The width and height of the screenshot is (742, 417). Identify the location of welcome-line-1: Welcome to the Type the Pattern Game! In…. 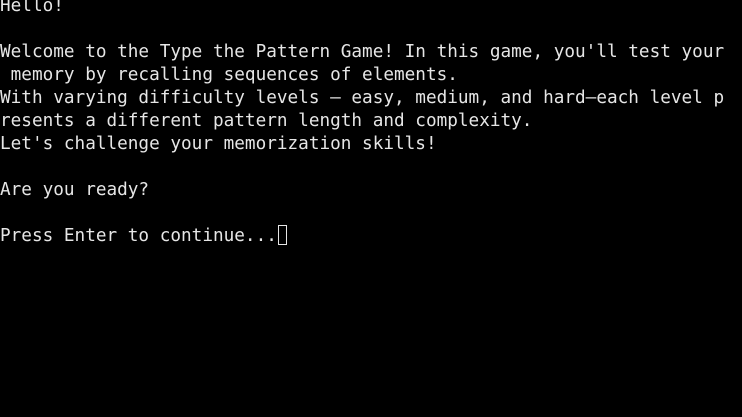
(362, 52).